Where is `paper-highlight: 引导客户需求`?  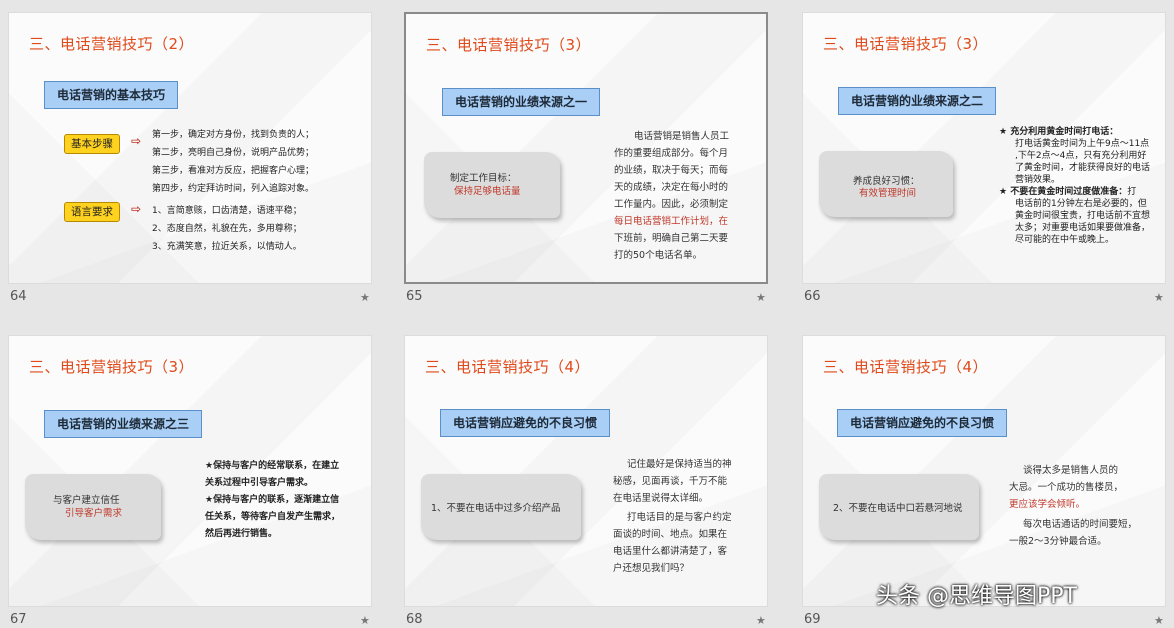 paper-highlight: 引导客户需求 is located at coordinates (94, 513).